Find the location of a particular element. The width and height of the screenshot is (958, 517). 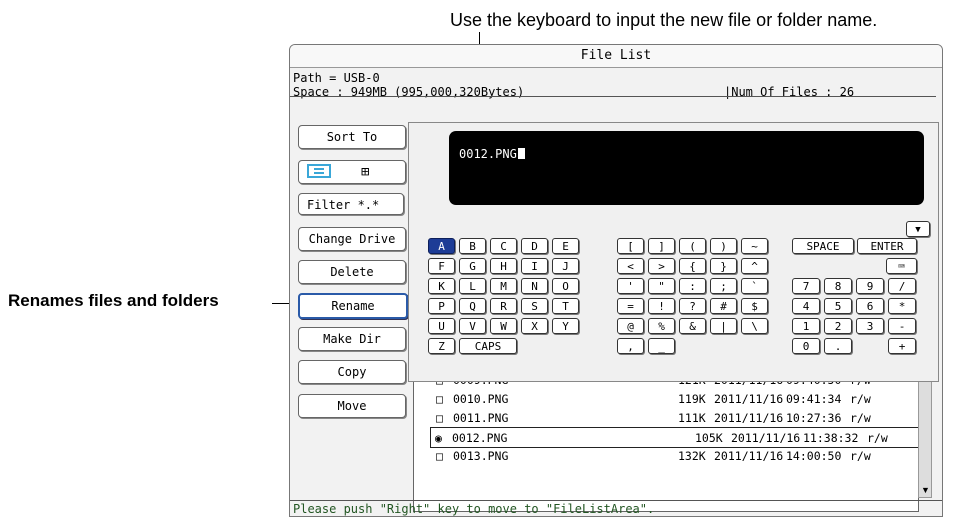

key-symbol-17: ? is located at coordinates (692, 306).